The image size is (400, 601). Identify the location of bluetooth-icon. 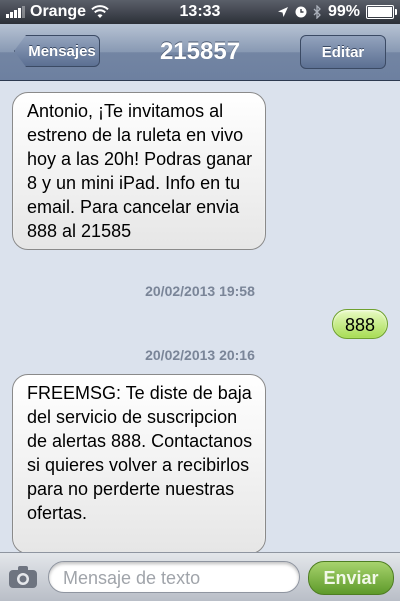
(317, 12).